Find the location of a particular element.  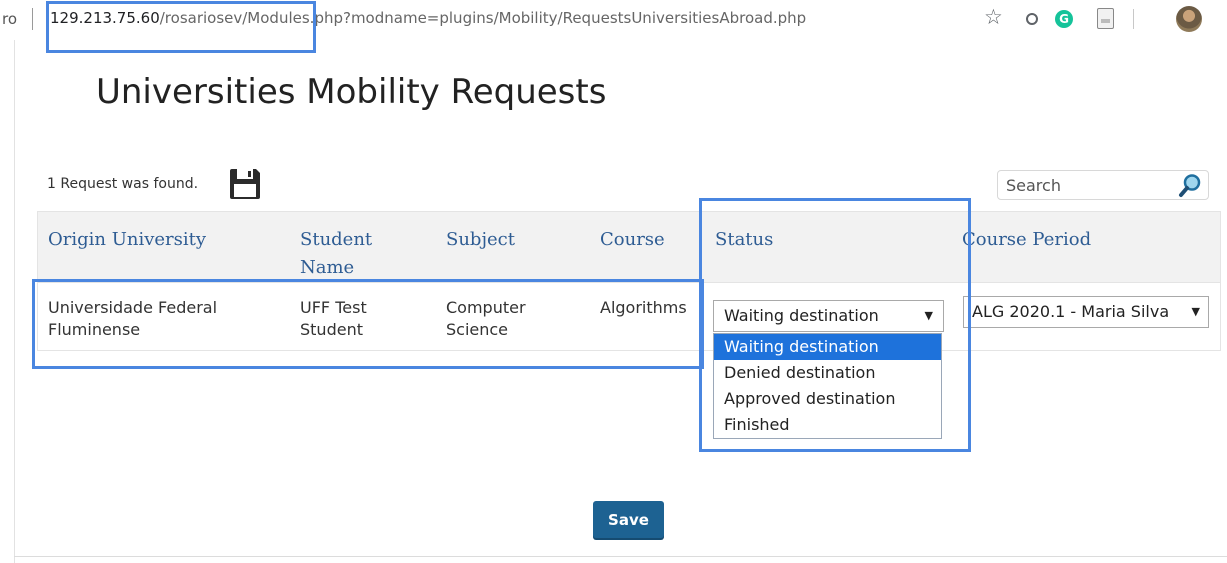

bookmark-star-icon: ☆ is located at coordinates (993, 17).